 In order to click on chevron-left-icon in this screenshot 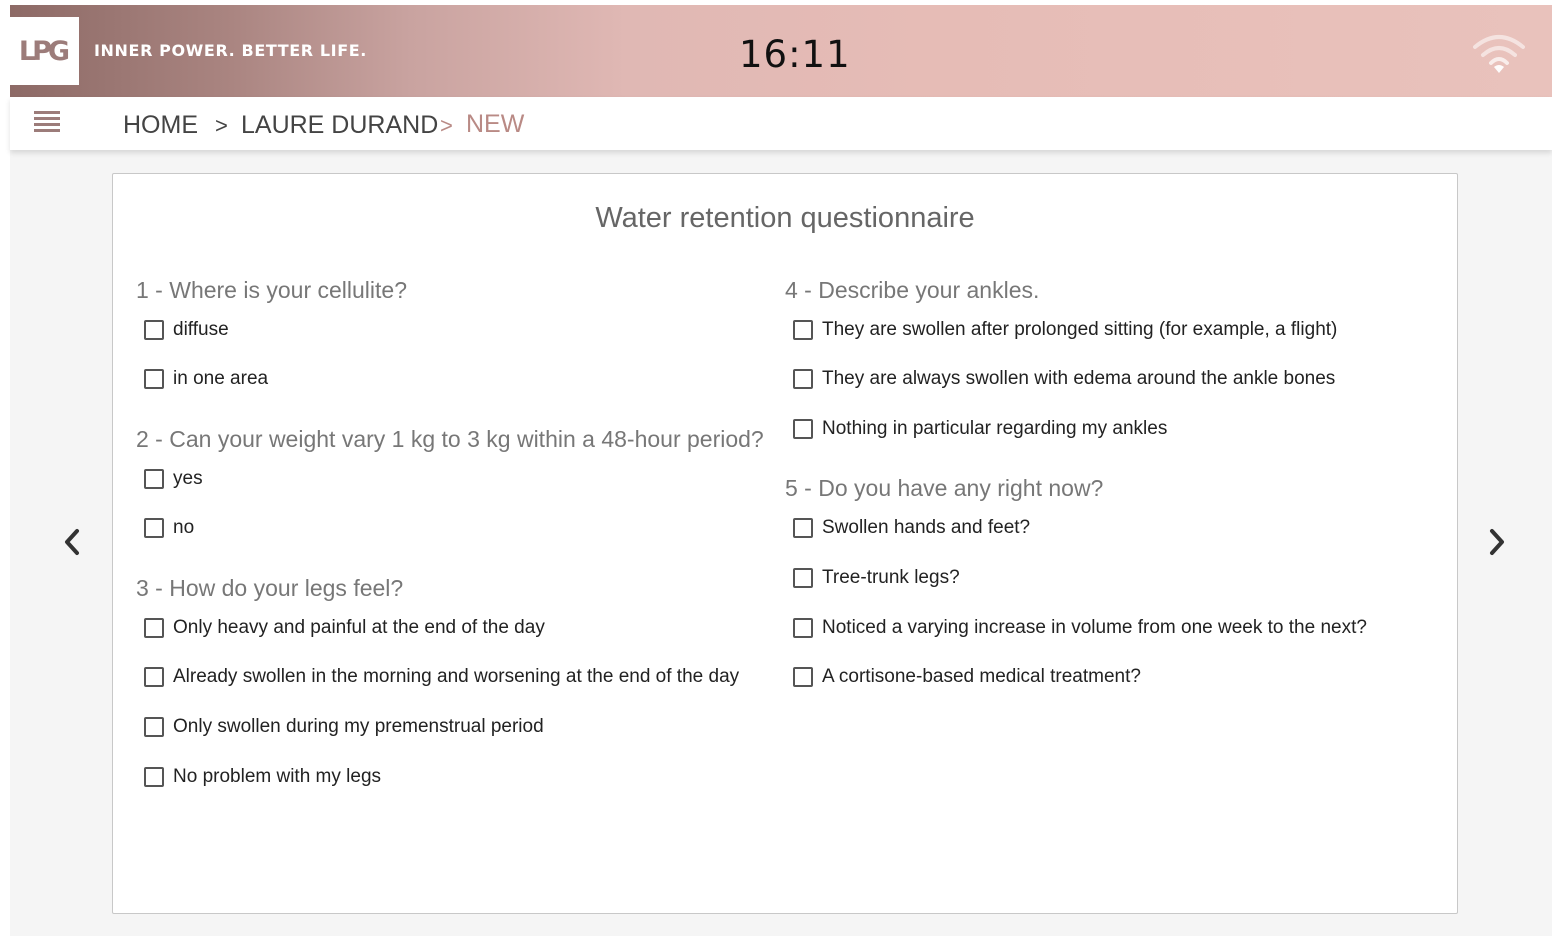, I will do `click(72, 542)`.